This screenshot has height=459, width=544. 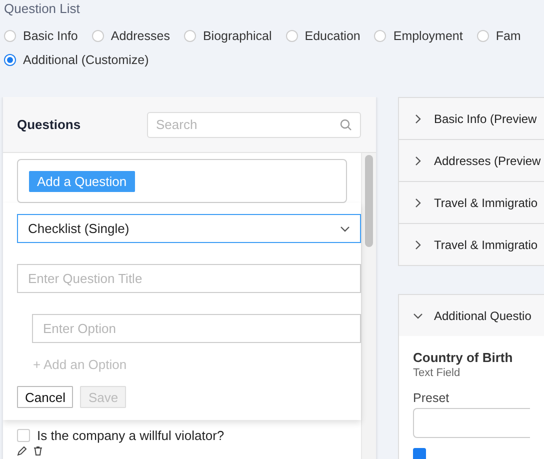 I want to click on question-title-field: Enter Question Title, so click(x=189, y=278).